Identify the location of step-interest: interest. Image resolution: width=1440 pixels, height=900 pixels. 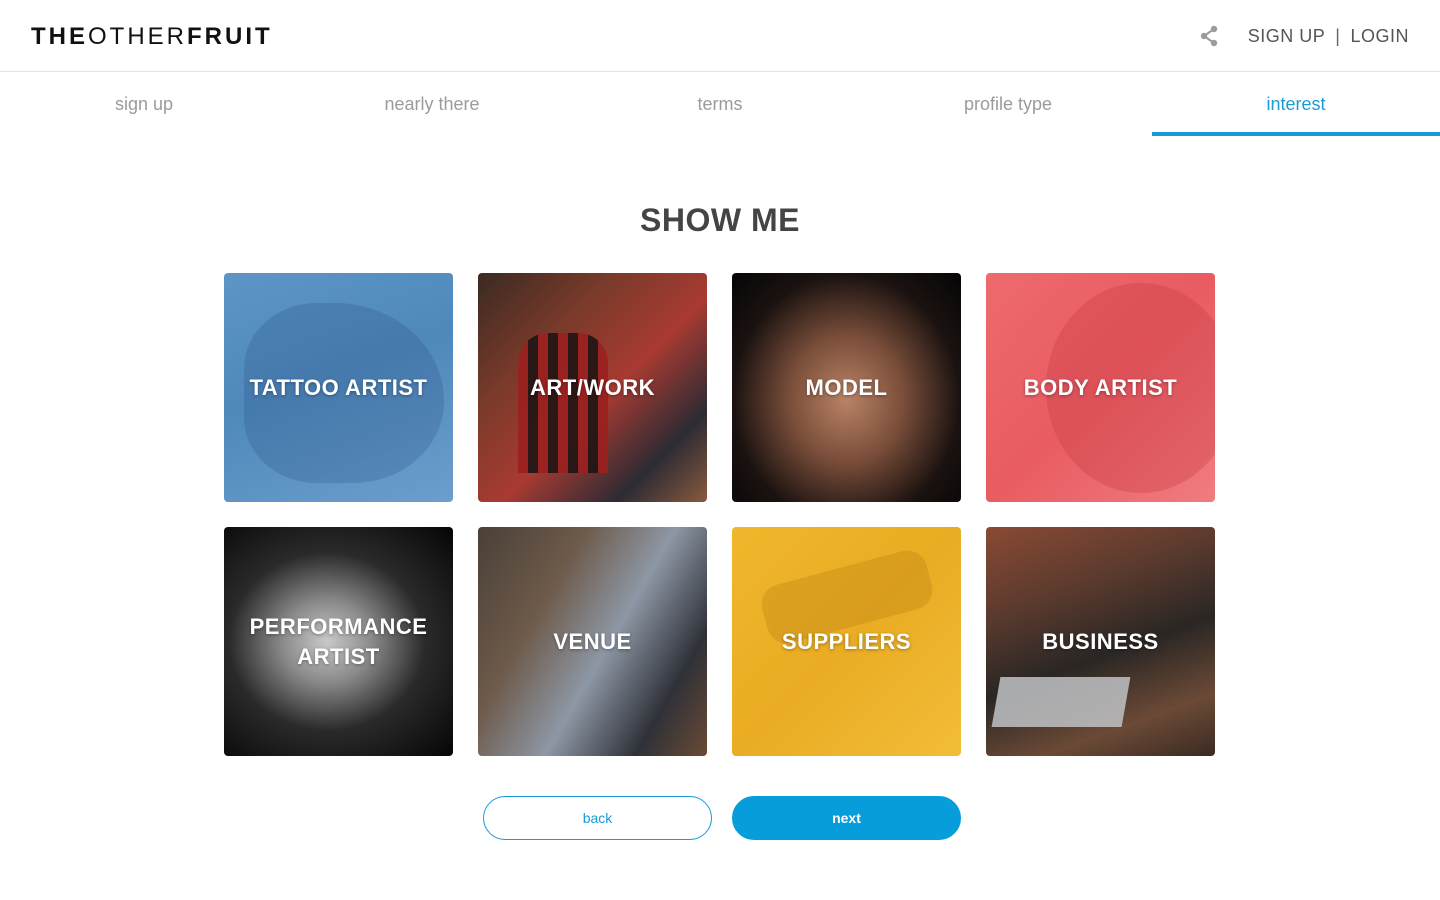
(1296, 104).